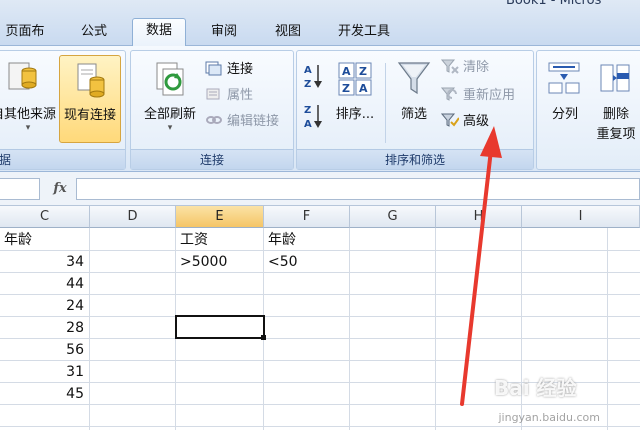 This screenshot has height=430, width=640. I want to click on other-sources-label: 自其他来源, so click(28, 114).